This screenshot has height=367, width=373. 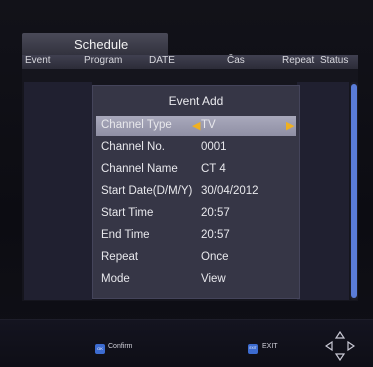 I want to click on field-channel-no: Channel No. 0001, so click(x=196, y=148).